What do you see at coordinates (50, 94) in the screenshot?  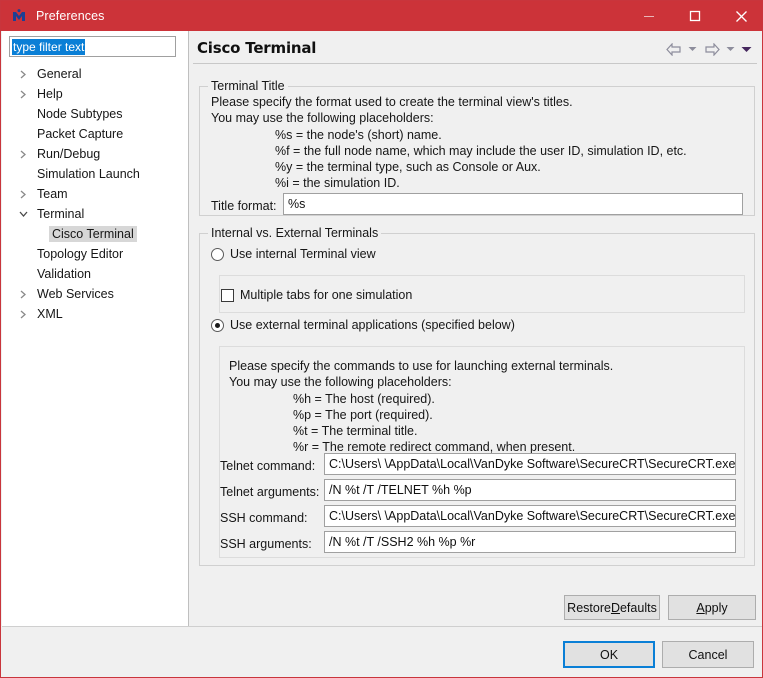 I see `sidebar-item-label: Help` at bounding box center [50, 94].